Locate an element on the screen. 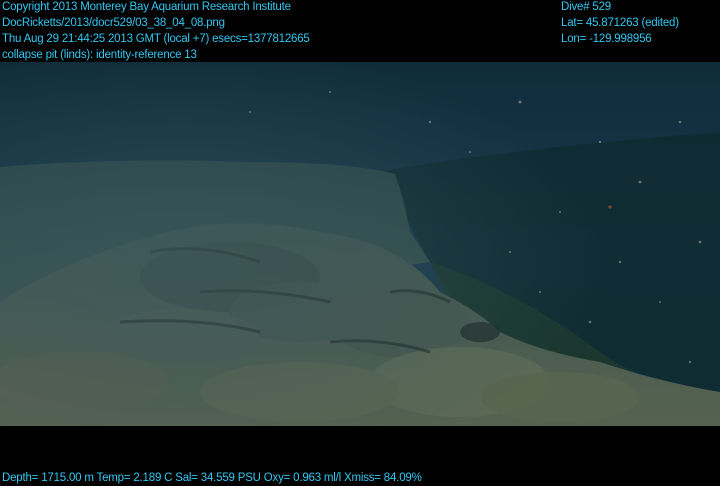 This screenshot has height=486, width=720. image-path-text: DocRicketts/2013/docr529/03_38_04_08.png is located at coordinates (113, 23).